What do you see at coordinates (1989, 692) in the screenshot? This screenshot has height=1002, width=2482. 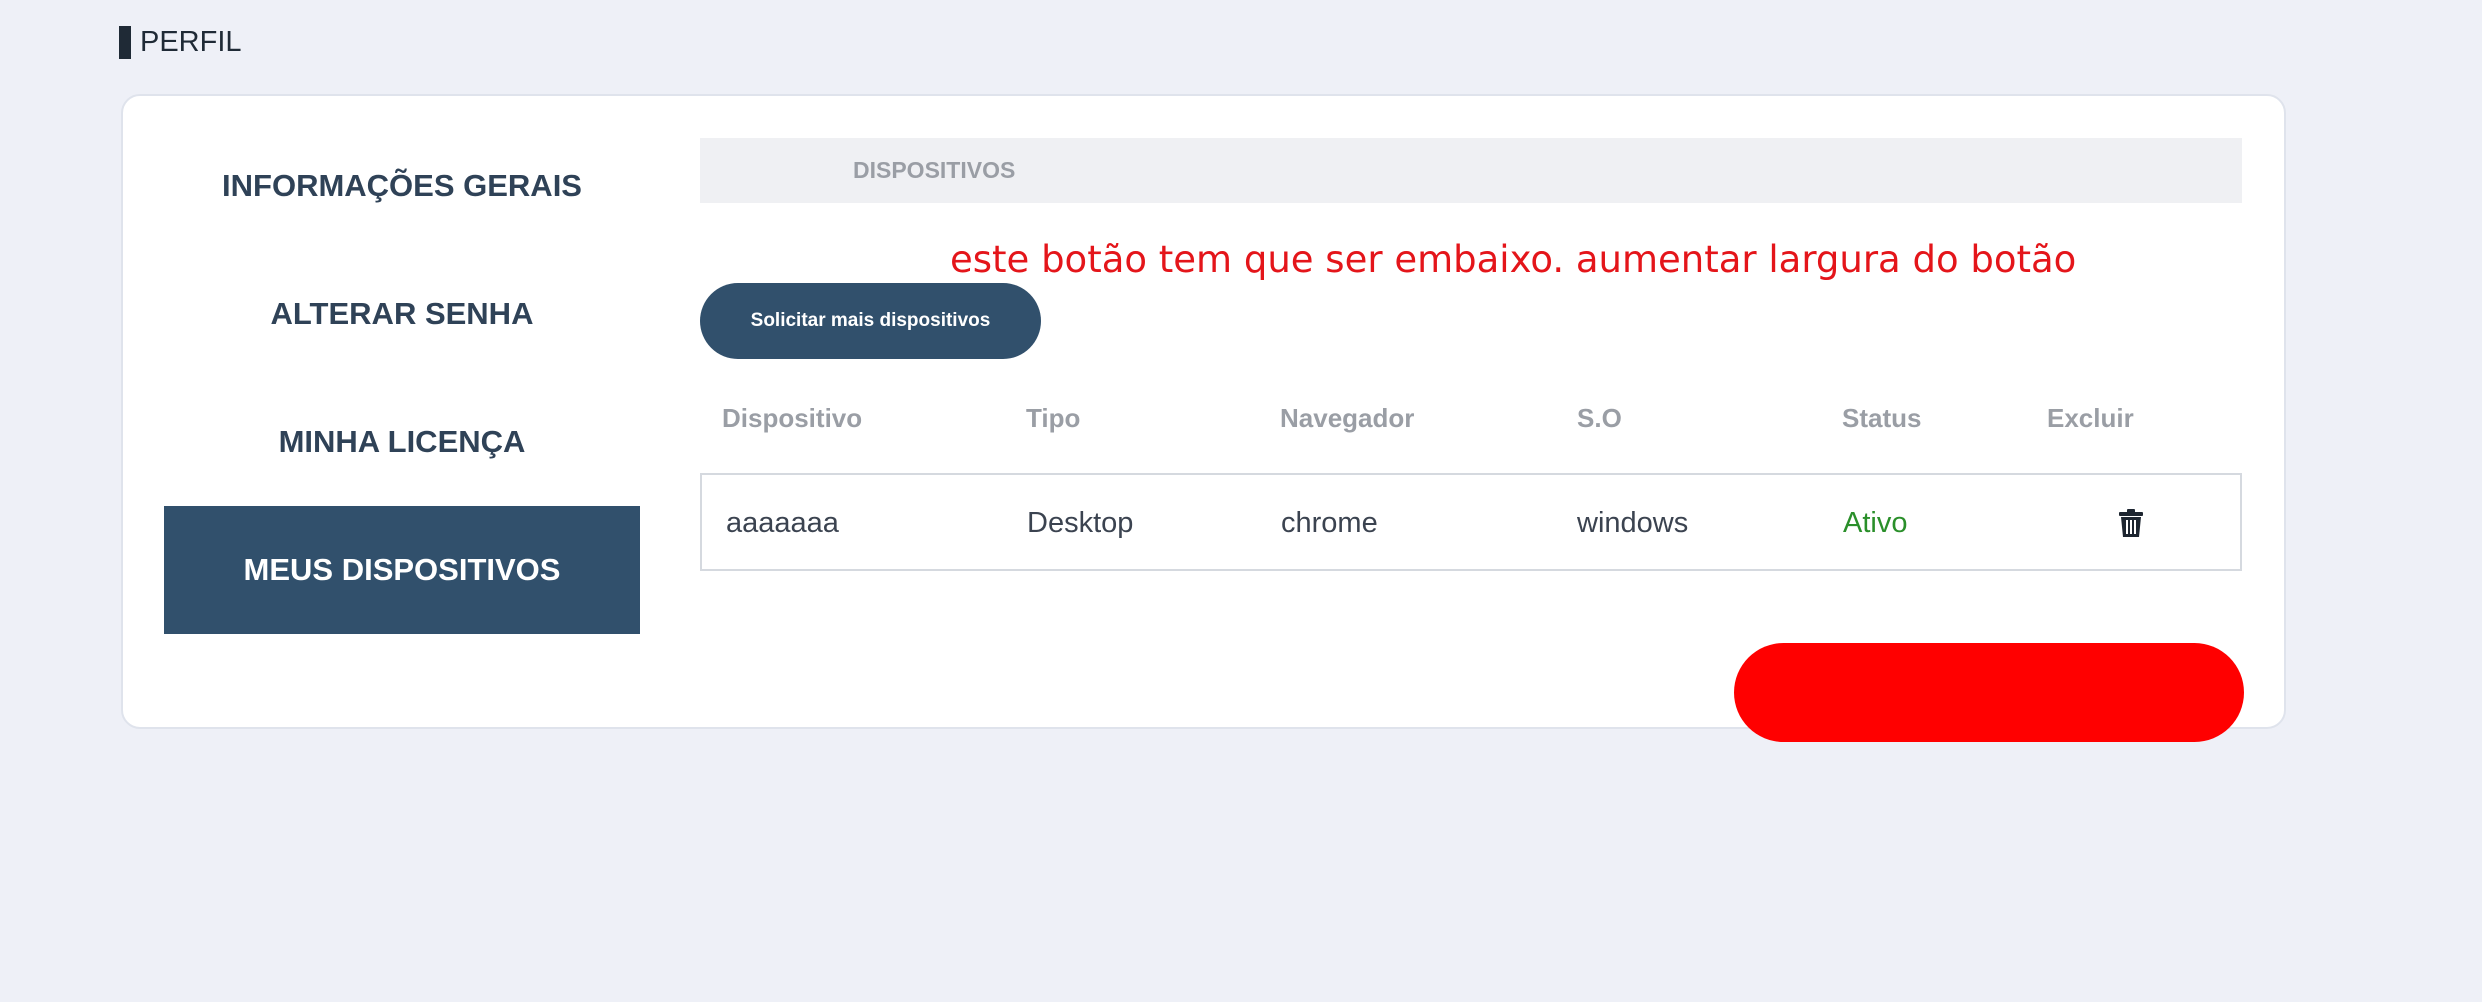 I see `annotation-highlight-pill` at bounding box center [1989, 692].